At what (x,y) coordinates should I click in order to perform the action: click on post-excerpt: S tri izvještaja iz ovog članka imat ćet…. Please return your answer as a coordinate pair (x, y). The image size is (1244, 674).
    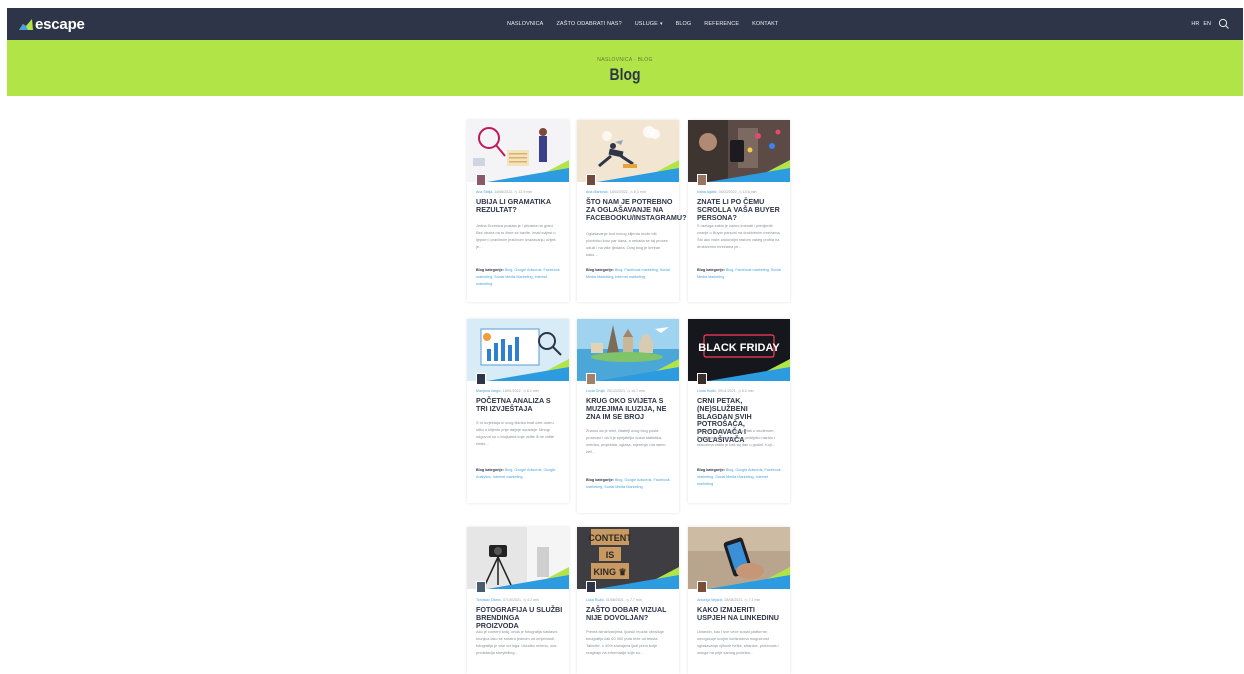
    Looking at the image, I should click on (515, 433).